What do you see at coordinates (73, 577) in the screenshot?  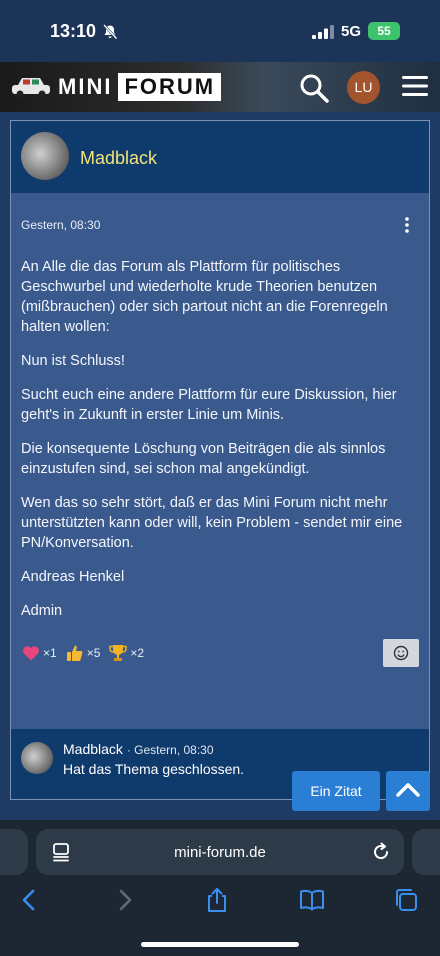 I see `post-signature-name: Andreas Henkel` at bounding box center [73, 577].